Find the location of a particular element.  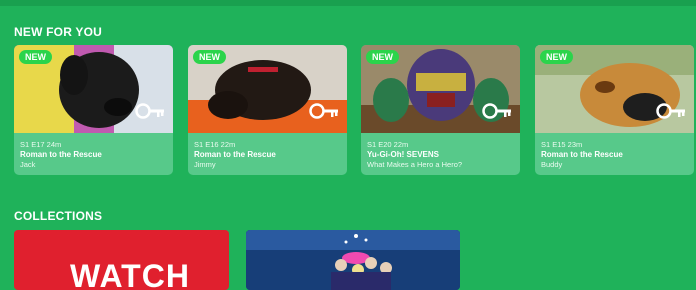

card-meta: S1 E17 24m Roman to the Rescue Jack is located at coordinates (61, 155).